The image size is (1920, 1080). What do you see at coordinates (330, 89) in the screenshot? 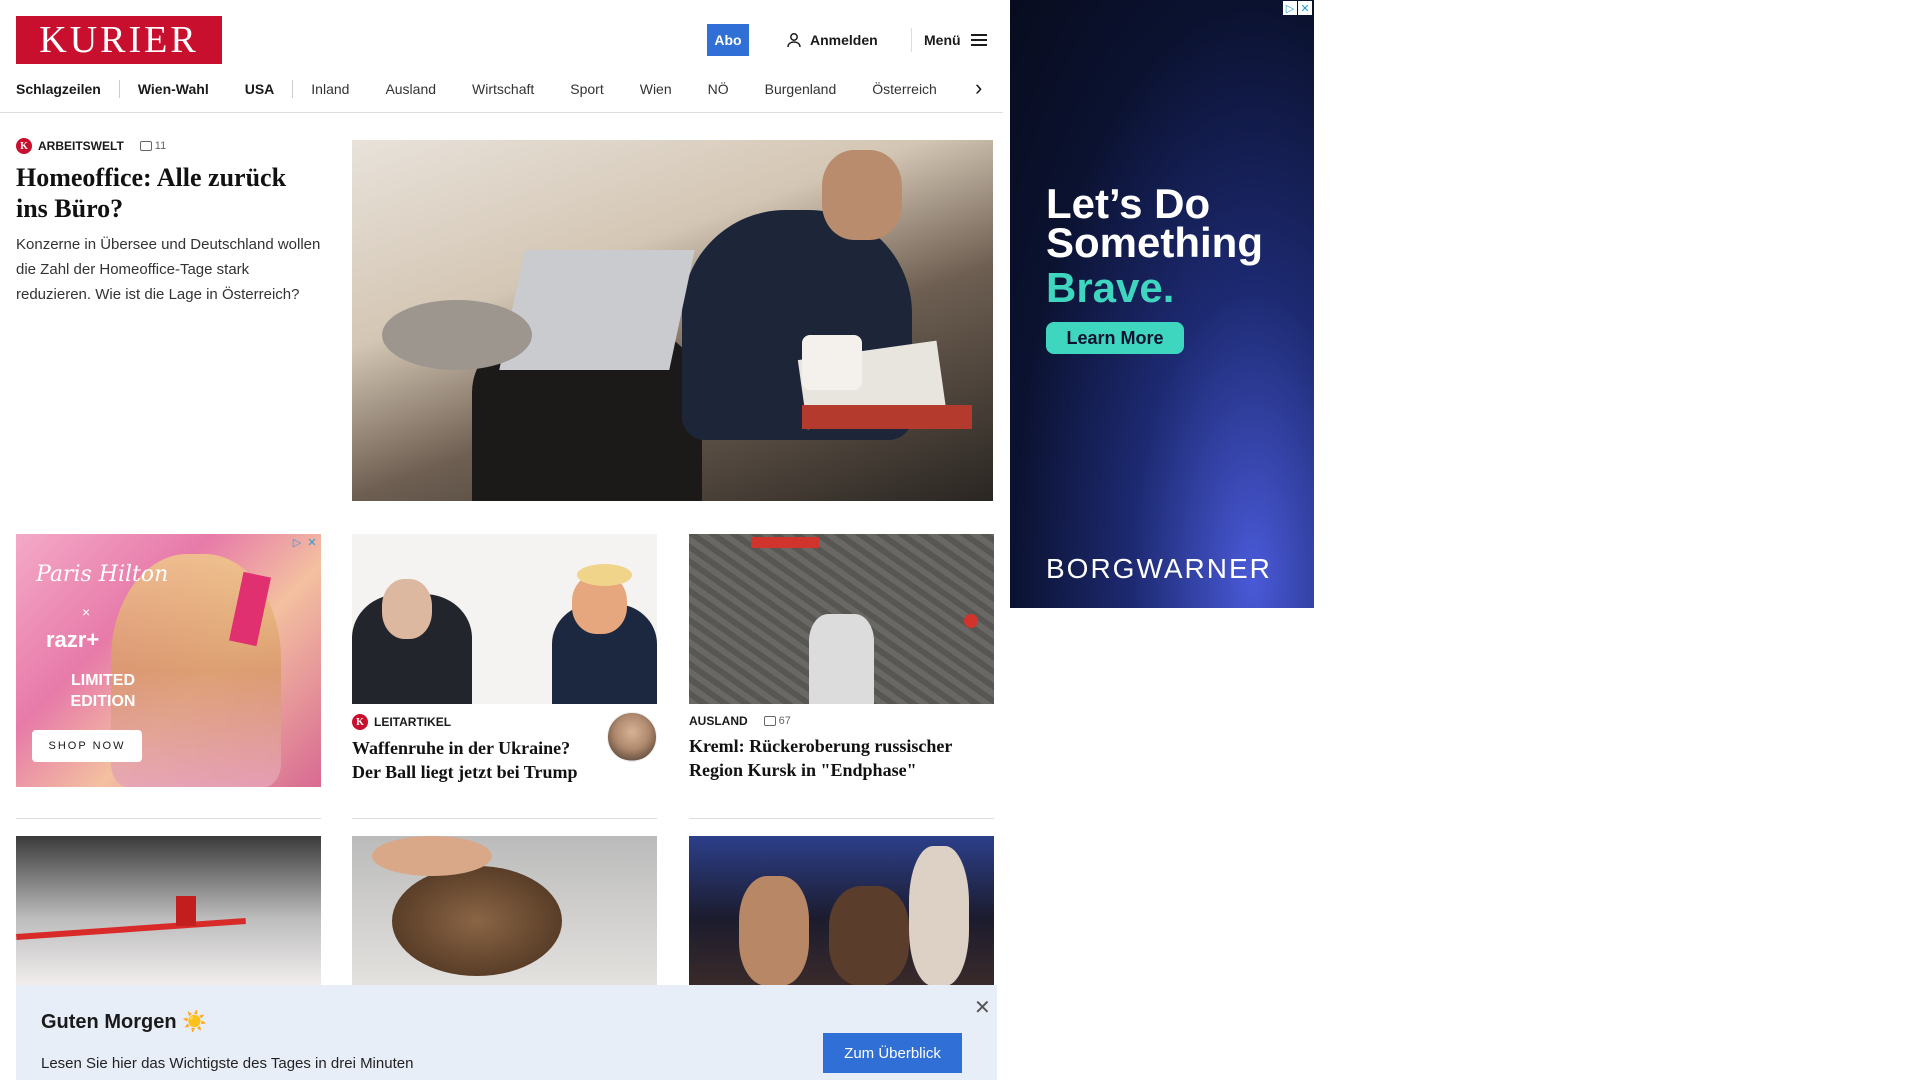
I see `nav-item-inland: Inland` at bounding box center [330, 89].